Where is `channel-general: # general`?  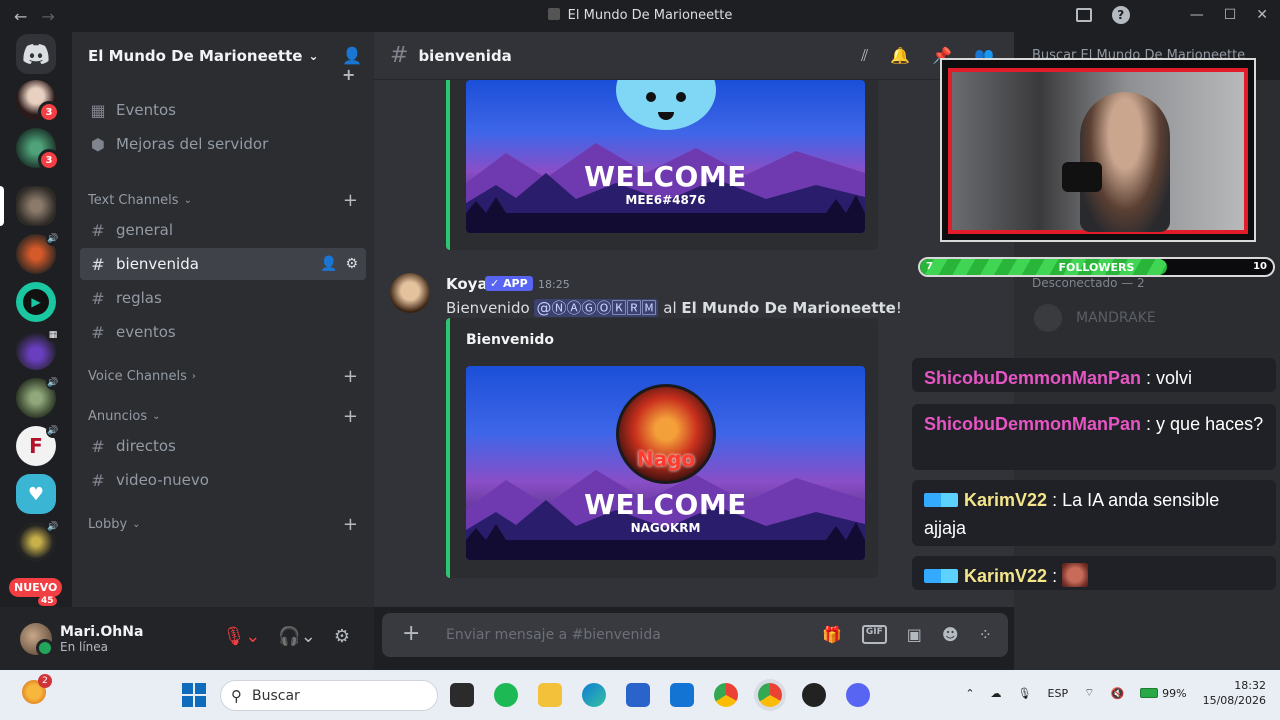
channel-general: # general is located at coordinates (223, 230).